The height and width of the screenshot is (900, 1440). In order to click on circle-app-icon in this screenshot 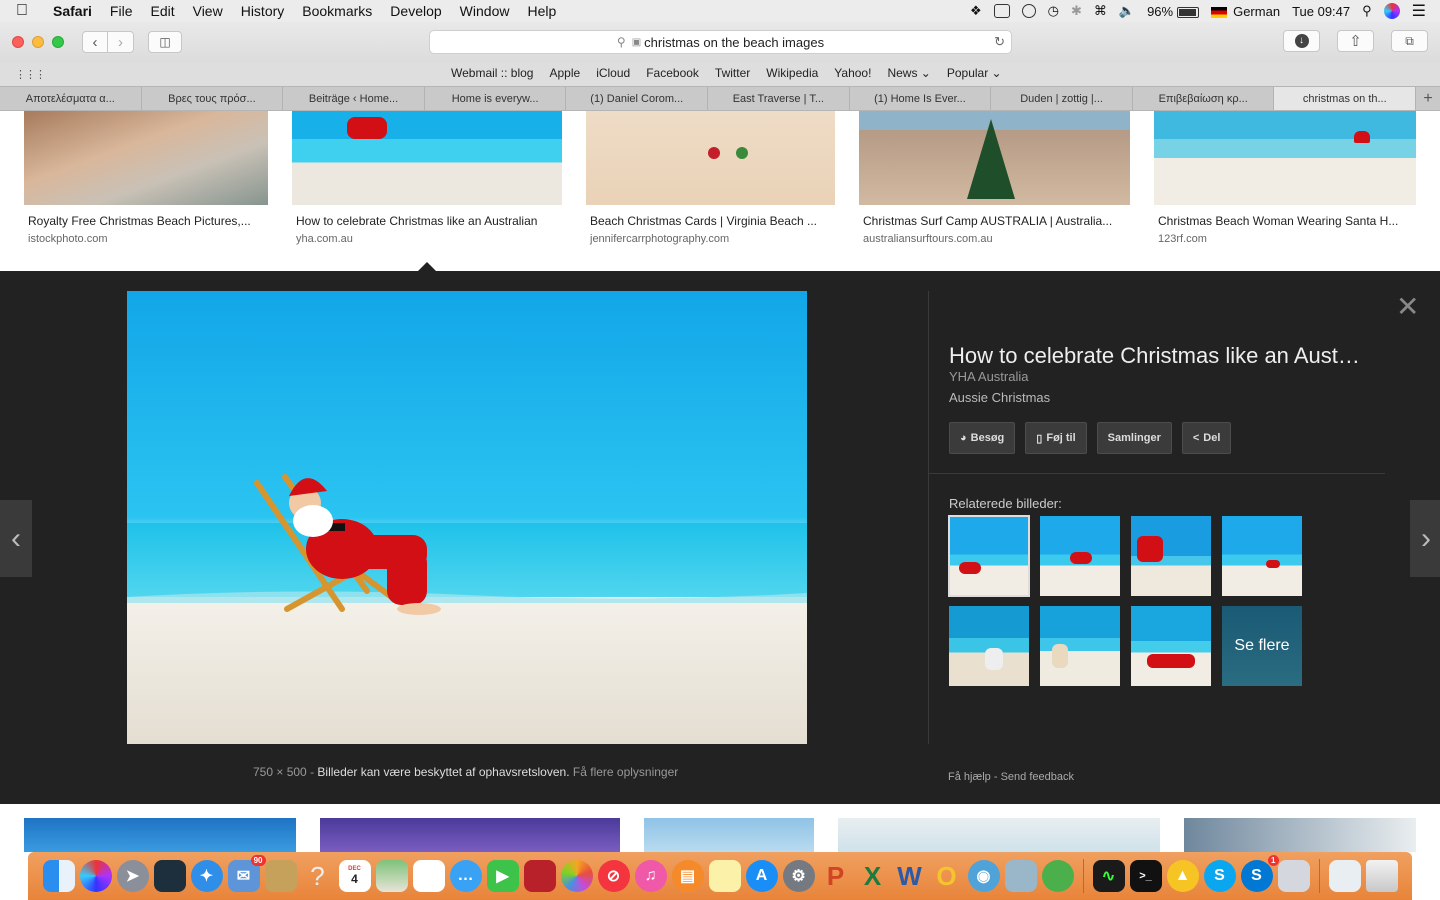, I will do `click(1028, 11)`.